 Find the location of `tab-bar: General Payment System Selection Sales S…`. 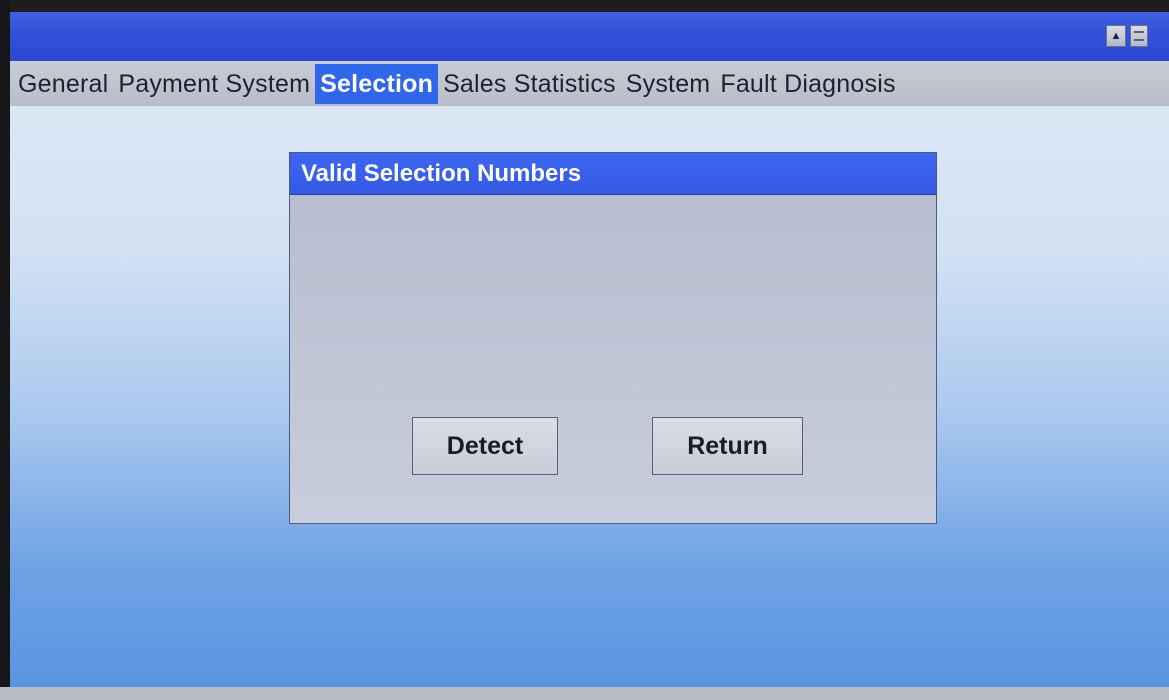

tab-bar: General Payment System Selection Sales S… is located at coordinates (589, 83).